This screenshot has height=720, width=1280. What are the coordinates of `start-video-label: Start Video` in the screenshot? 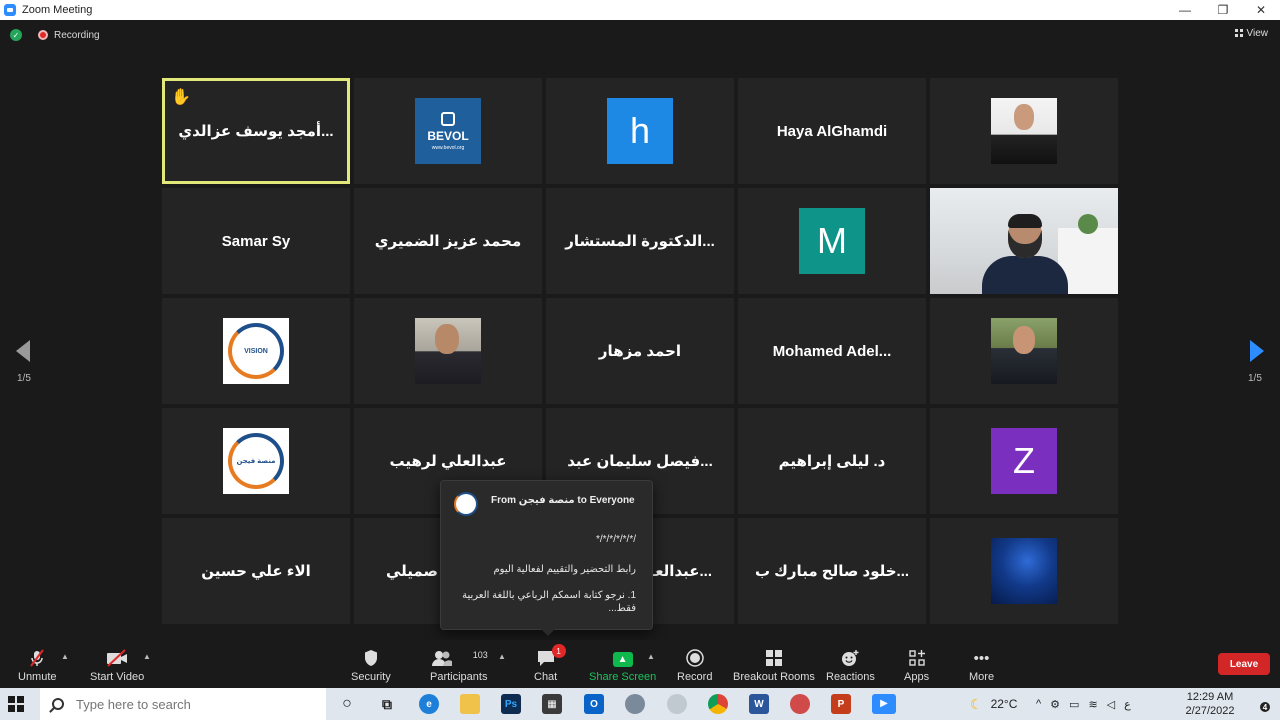 It's located at (117, 677).